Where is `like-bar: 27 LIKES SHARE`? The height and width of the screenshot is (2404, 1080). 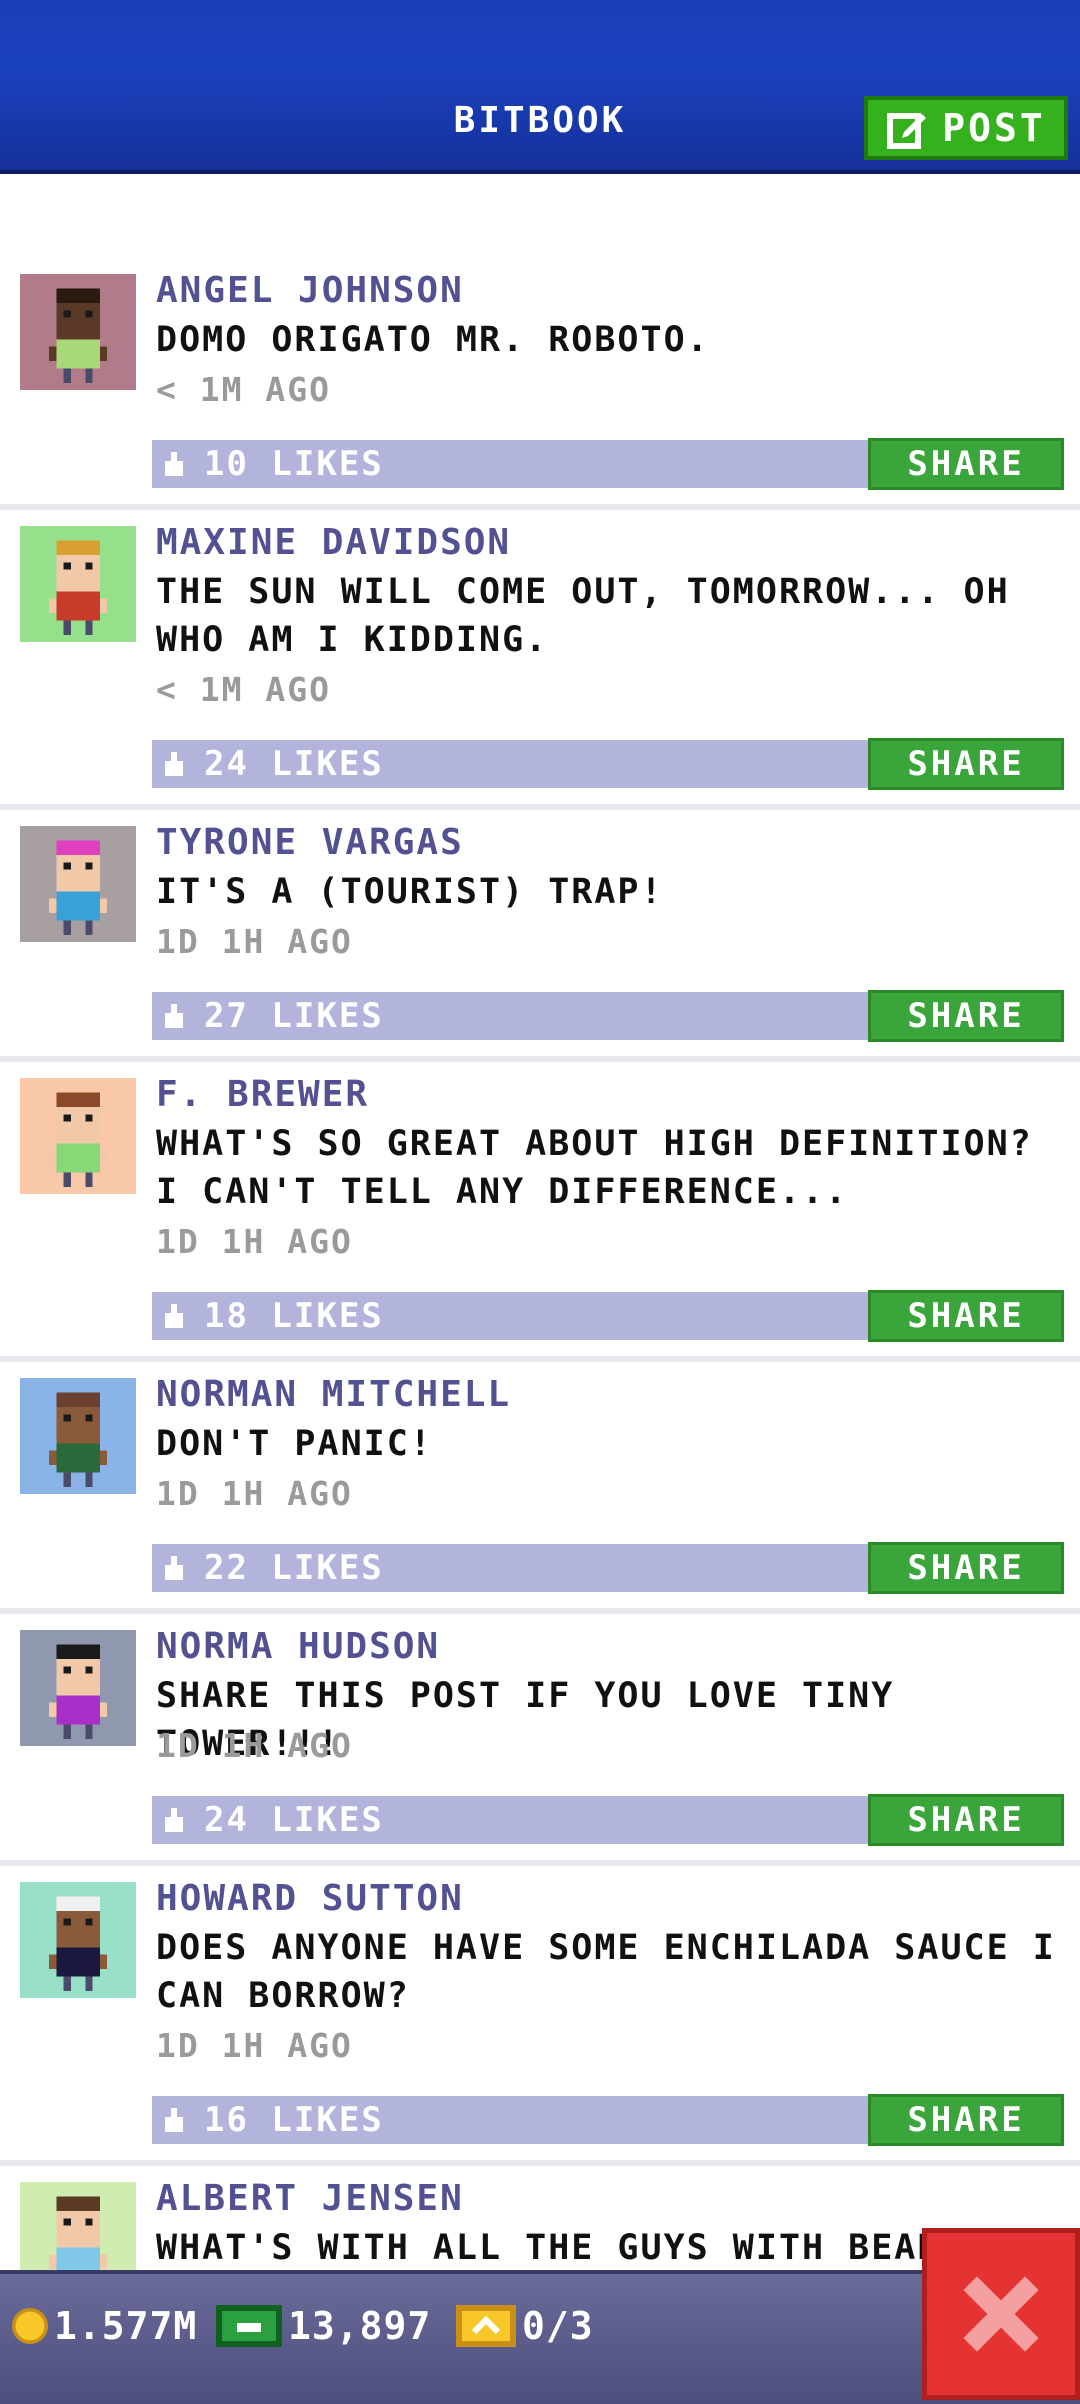
like-bar: 27 LIKES SHARE is located at coordinates (608, 1016).